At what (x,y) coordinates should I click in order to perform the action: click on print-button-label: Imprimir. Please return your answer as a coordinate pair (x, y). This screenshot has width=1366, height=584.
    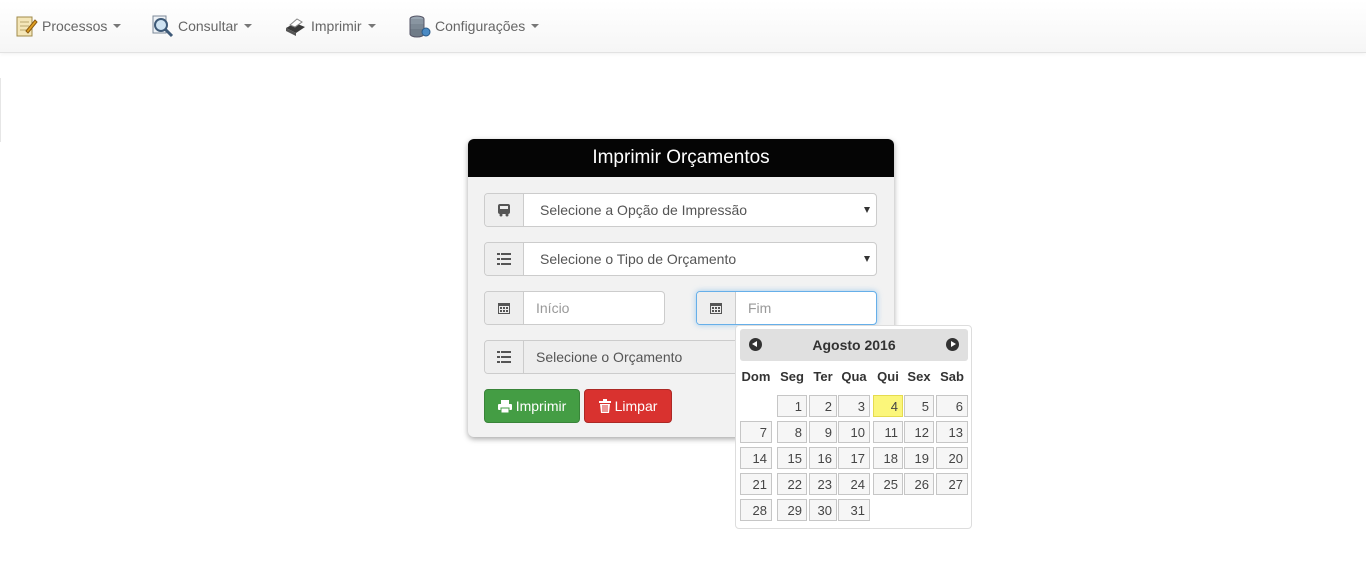
    Looking at the image, I should click on (541, 406).